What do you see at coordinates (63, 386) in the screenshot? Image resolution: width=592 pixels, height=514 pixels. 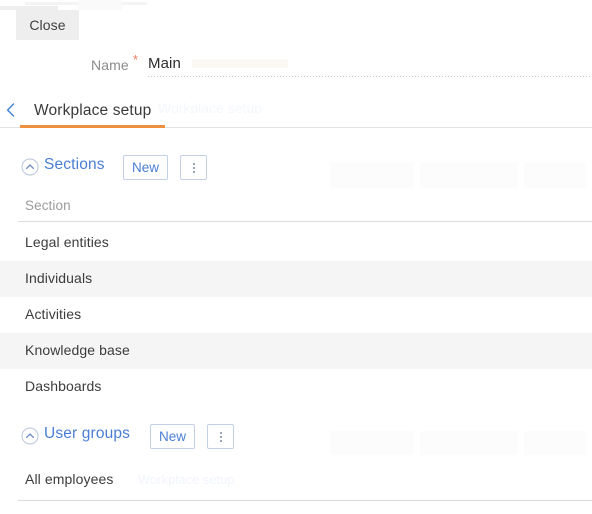 I see `section-name-cell: Dashboards` at bounding box center [63, 386].